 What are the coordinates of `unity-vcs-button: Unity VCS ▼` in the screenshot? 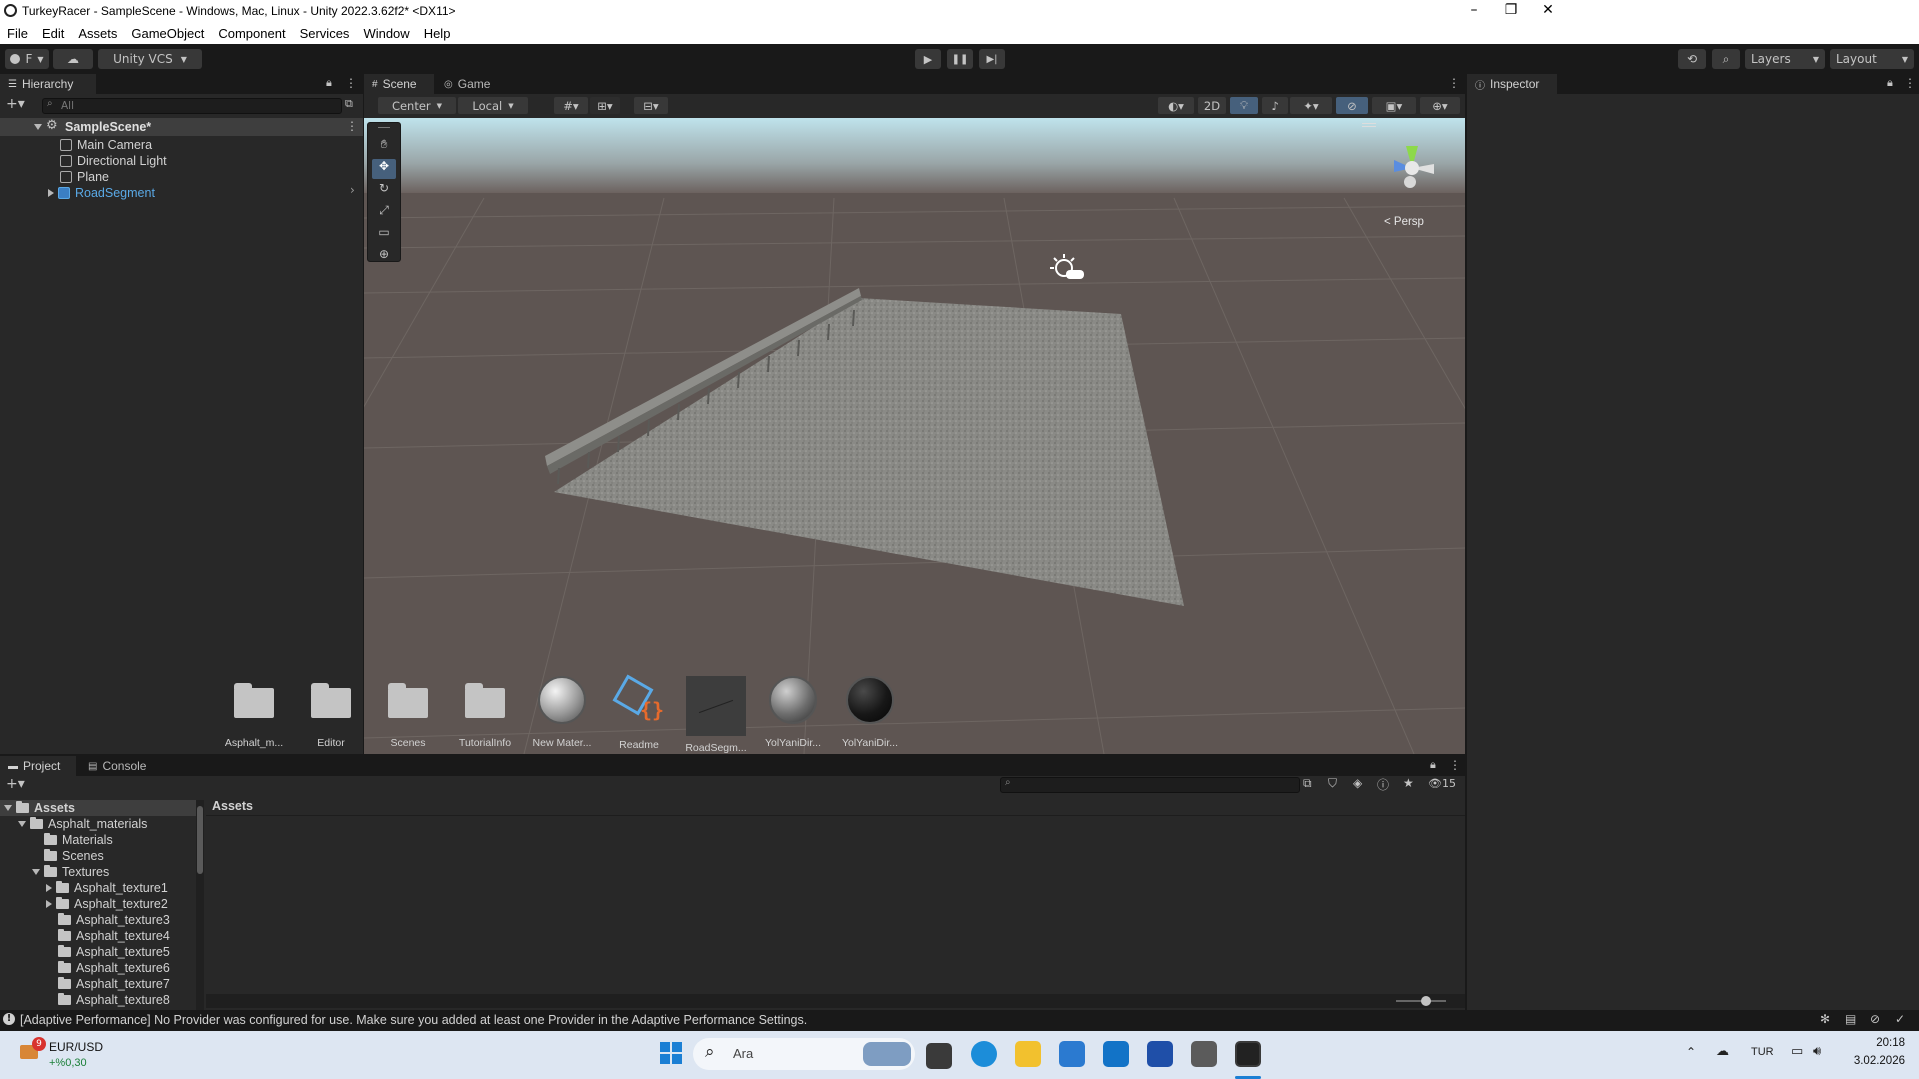 It's located at (150, 59).